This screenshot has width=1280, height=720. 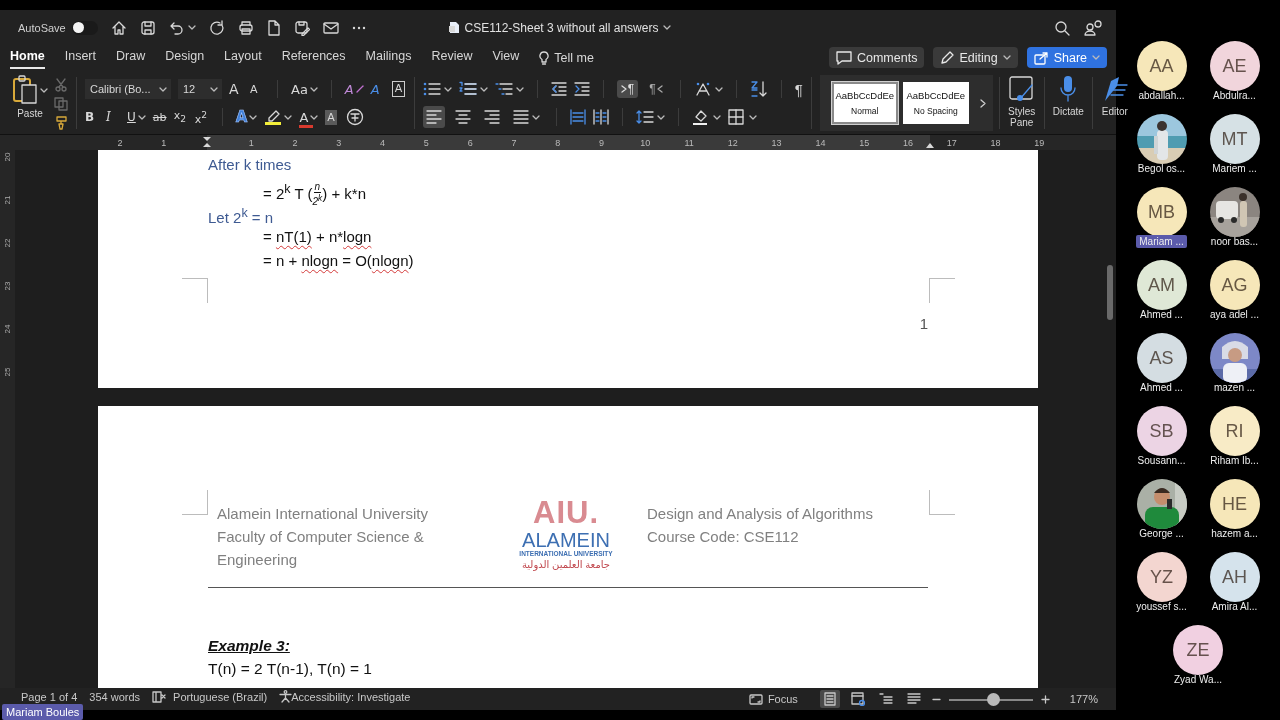 What do you see at coordinates (61, 85) in the screenshot?
I see `scissors-icon` at bounding box center [61, 85].